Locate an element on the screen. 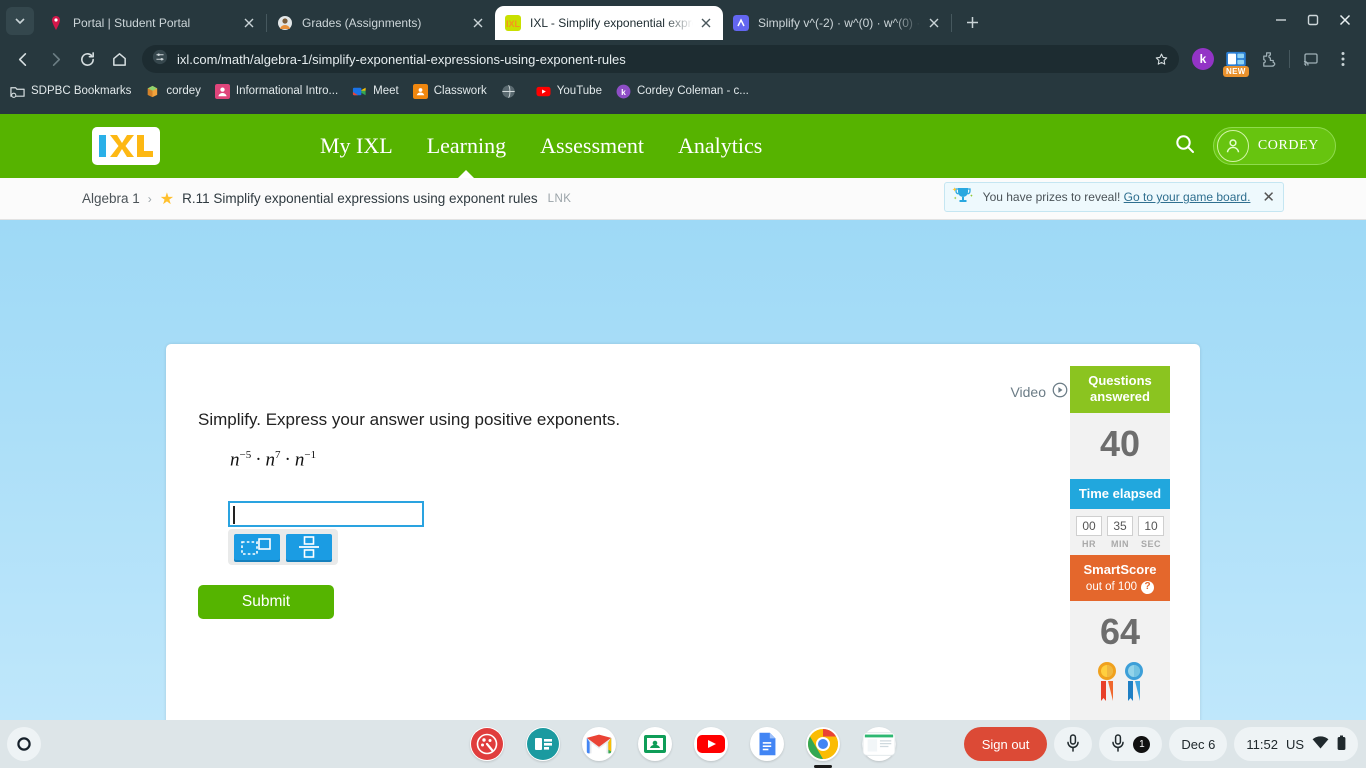 The width and height of the screenshot is (1366, 768). new-tab-button is located at coordinates (972, 22).